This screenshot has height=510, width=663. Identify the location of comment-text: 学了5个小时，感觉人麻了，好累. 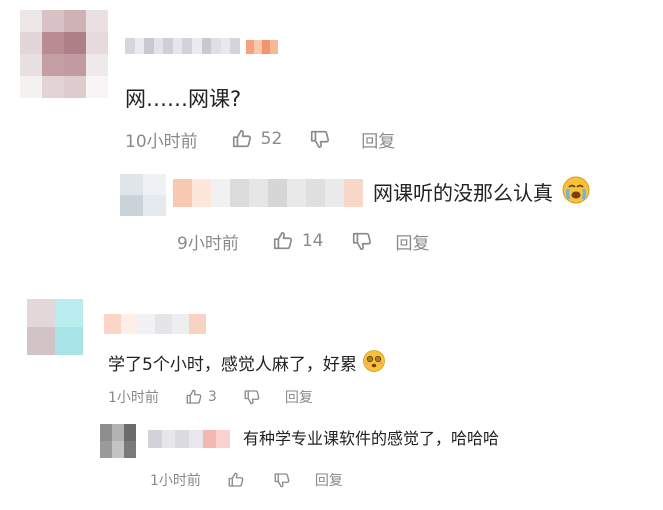
(247, 363).